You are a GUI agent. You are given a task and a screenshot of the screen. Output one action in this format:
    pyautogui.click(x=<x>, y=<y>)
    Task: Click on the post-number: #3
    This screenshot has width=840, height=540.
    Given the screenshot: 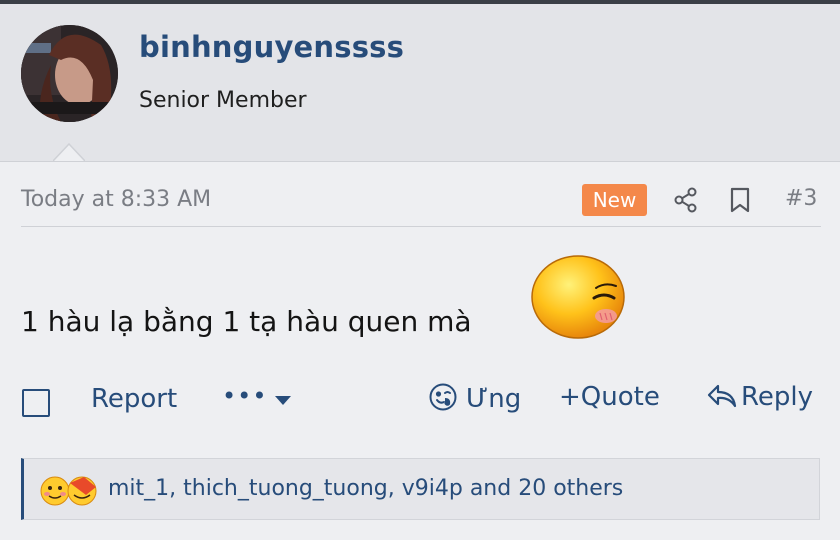 What is the action you would take?
    pyautogui.click(x=801, y=198)
    